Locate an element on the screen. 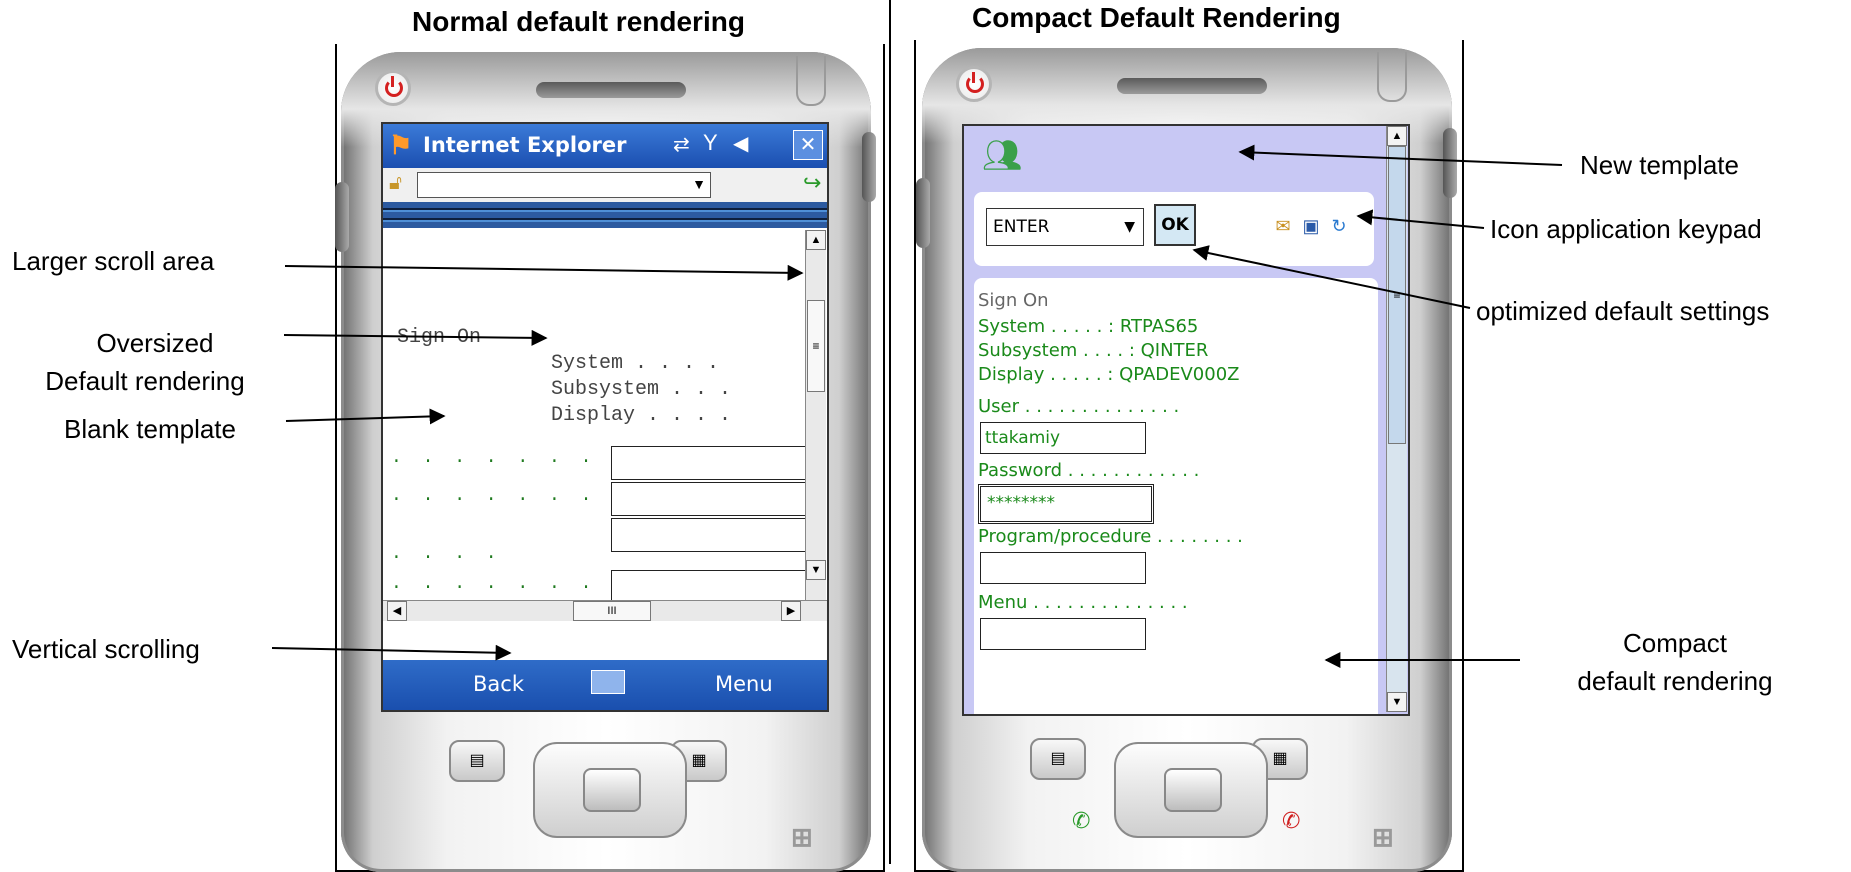 Image resolution: width=1851 pixels, height=872 pixels. arrow-new-template is located at coordinates (1400, 155).